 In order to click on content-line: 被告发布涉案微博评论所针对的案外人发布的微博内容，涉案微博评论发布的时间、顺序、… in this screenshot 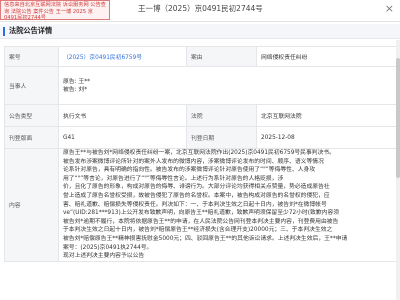, I will do `click(193, 161)`.